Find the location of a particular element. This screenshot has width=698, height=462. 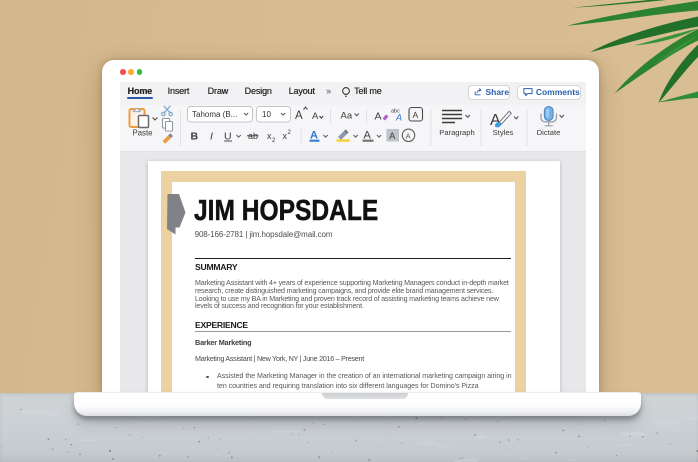

svg-text: I is located at coordinates (211, 137).